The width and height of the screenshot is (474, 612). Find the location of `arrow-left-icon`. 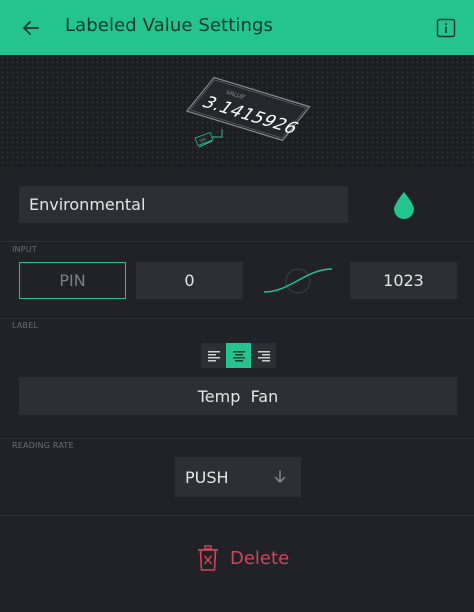

arrow-left-icon is located at coordinates (31, 28).